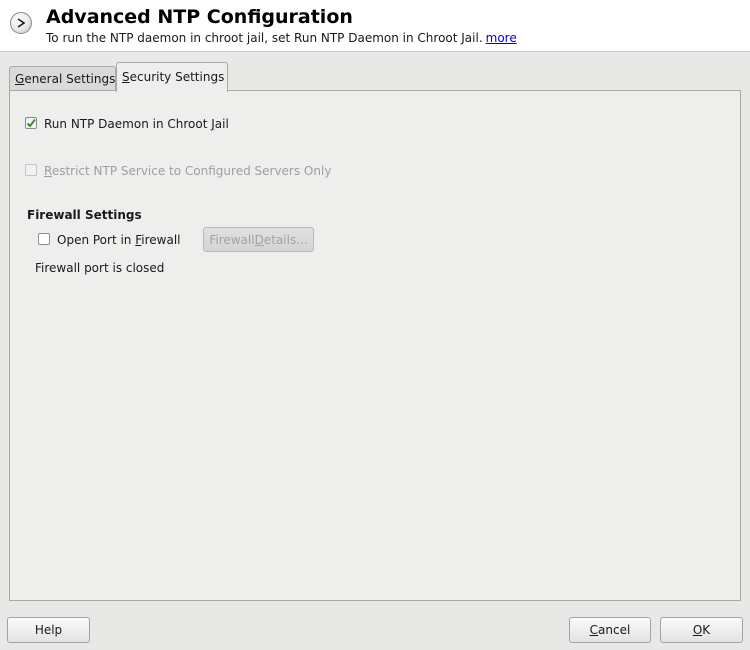  What do you see at coordinates (128, 124) in the screenshot?
I see `chroot-label-pre: Run NTP Daemon in Chroot` at bounding box center [128, 124].